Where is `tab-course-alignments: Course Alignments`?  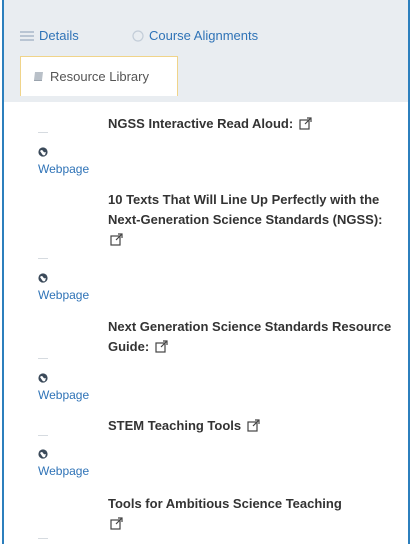
tab-course-alignments: Course Alignments is located at coordinates (195, 35).